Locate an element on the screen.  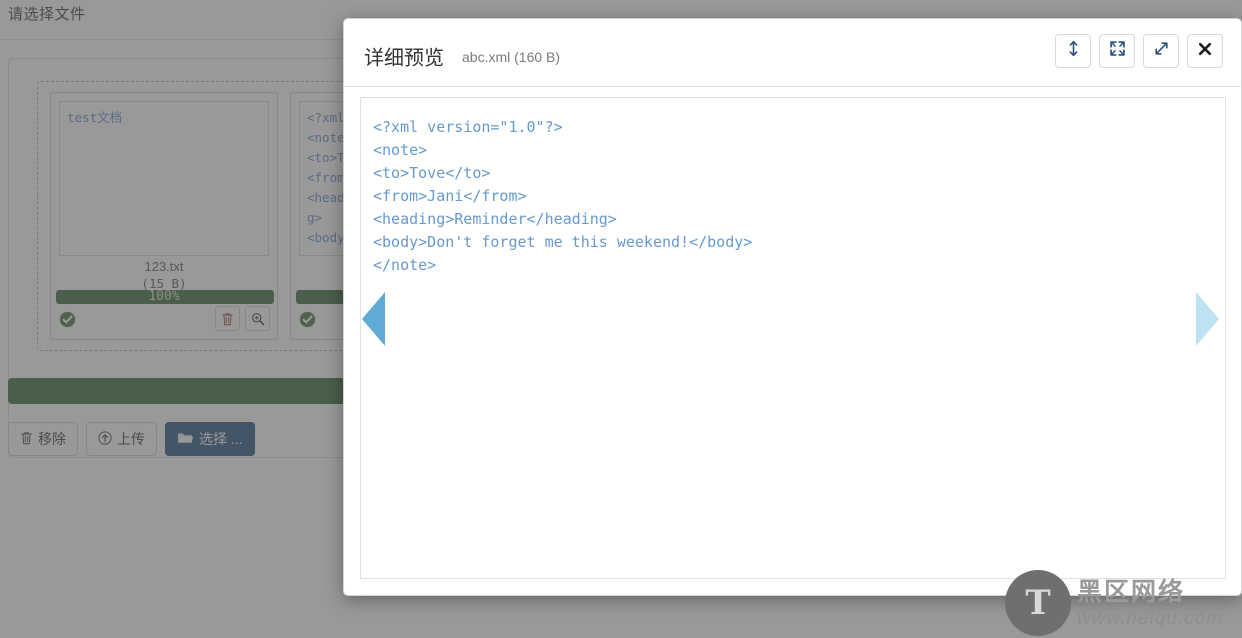
modal-title: 详细预览 is located at coordinates (404, 58).